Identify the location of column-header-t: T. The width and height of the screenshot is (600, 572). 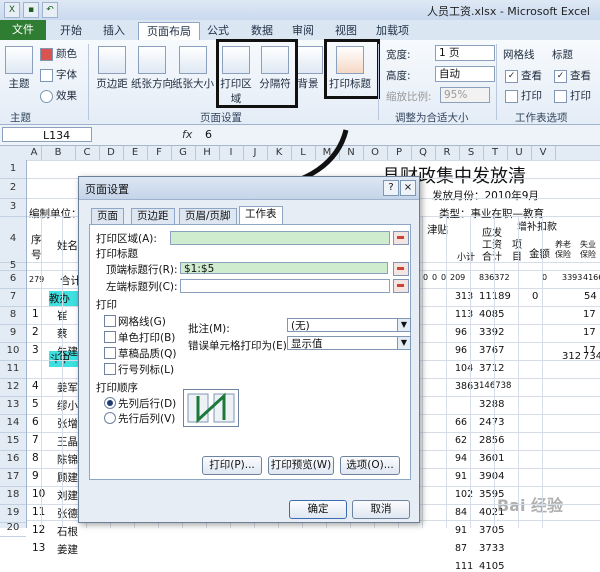
(495, 153).